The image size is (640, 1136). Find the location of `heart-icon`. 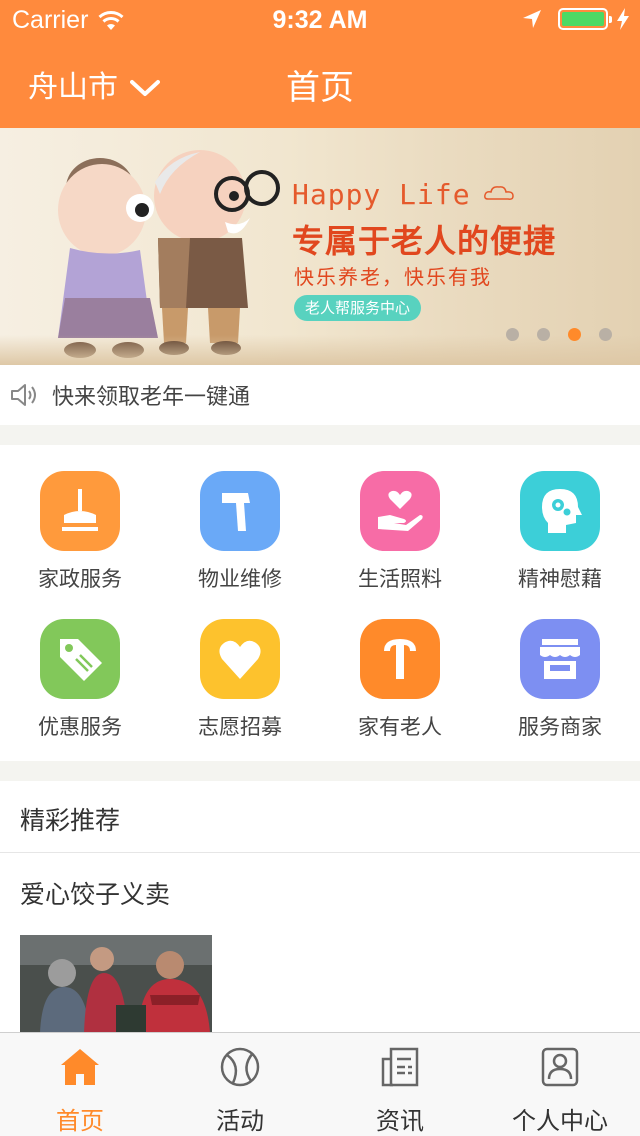

heart-icon is located at coordinates (240, 659).